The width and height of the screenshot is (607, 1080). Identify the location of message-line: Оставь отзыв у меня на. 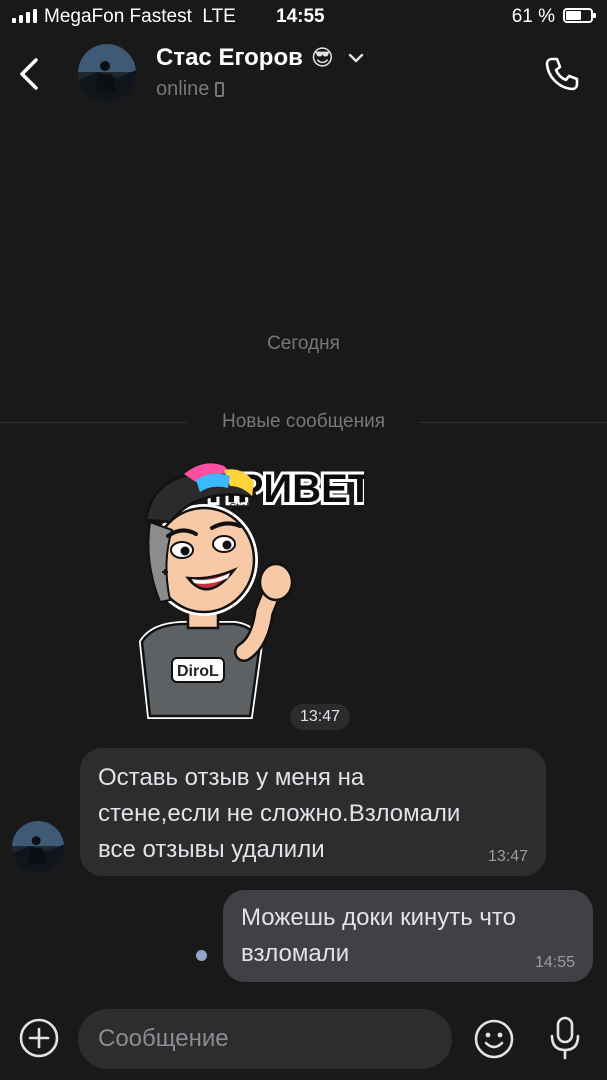
(231, 777).